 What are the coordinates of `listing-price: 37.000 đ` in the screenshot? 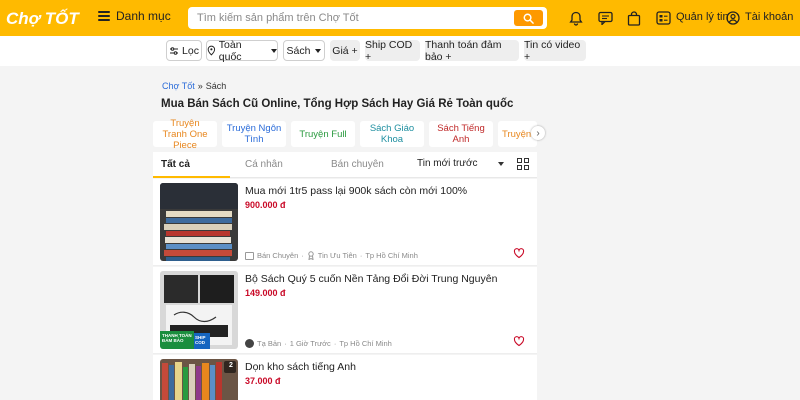 It's located at (263, 381).